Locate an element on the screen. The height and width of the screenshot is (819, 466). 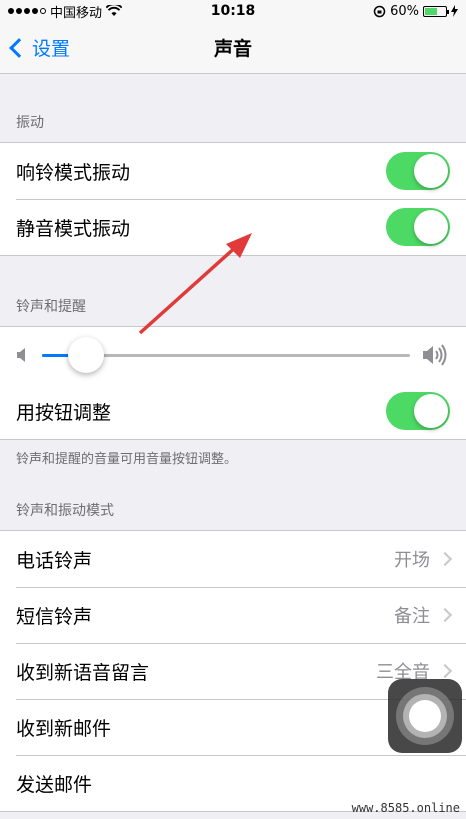
row-label: 响铃模式振动 is located at coordinates (73, 172).